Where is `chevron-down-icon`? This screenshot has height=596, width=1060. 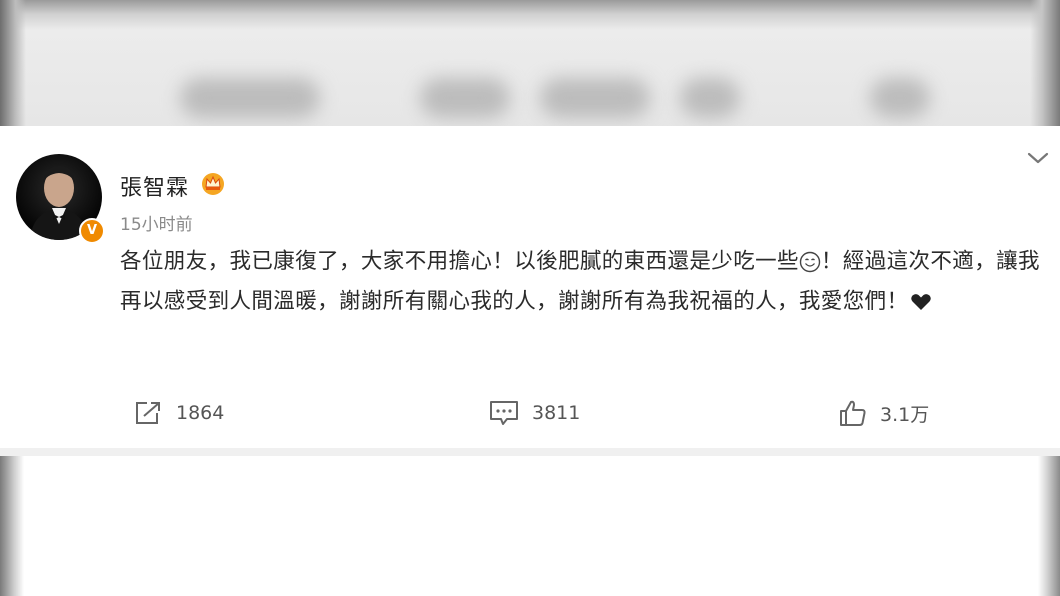 chevron-down-icon is located at coordinates (1038, 158).